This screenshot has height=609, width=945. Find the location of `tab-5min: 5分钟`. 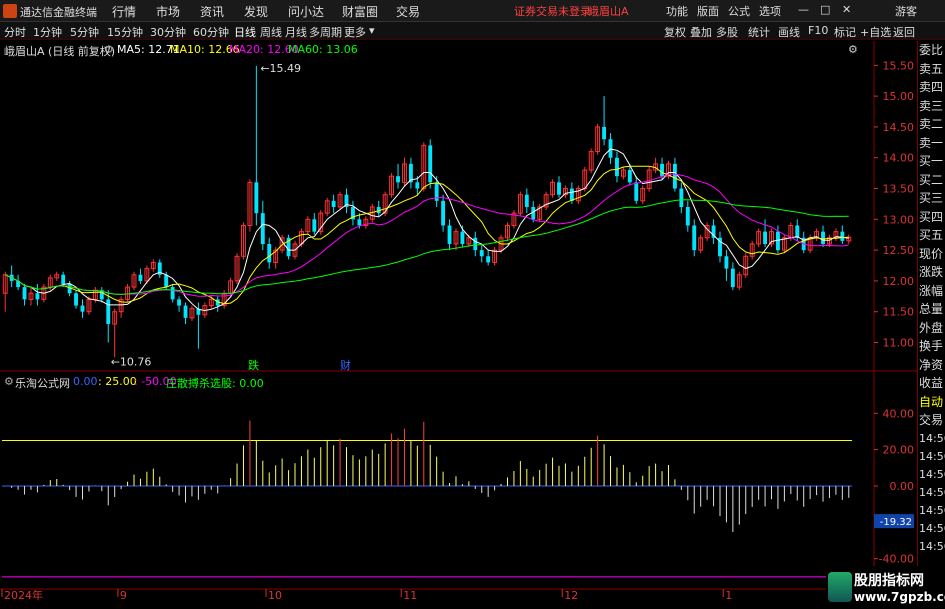

tab-5min: 5分钟 is located at coordinates (84, 32).